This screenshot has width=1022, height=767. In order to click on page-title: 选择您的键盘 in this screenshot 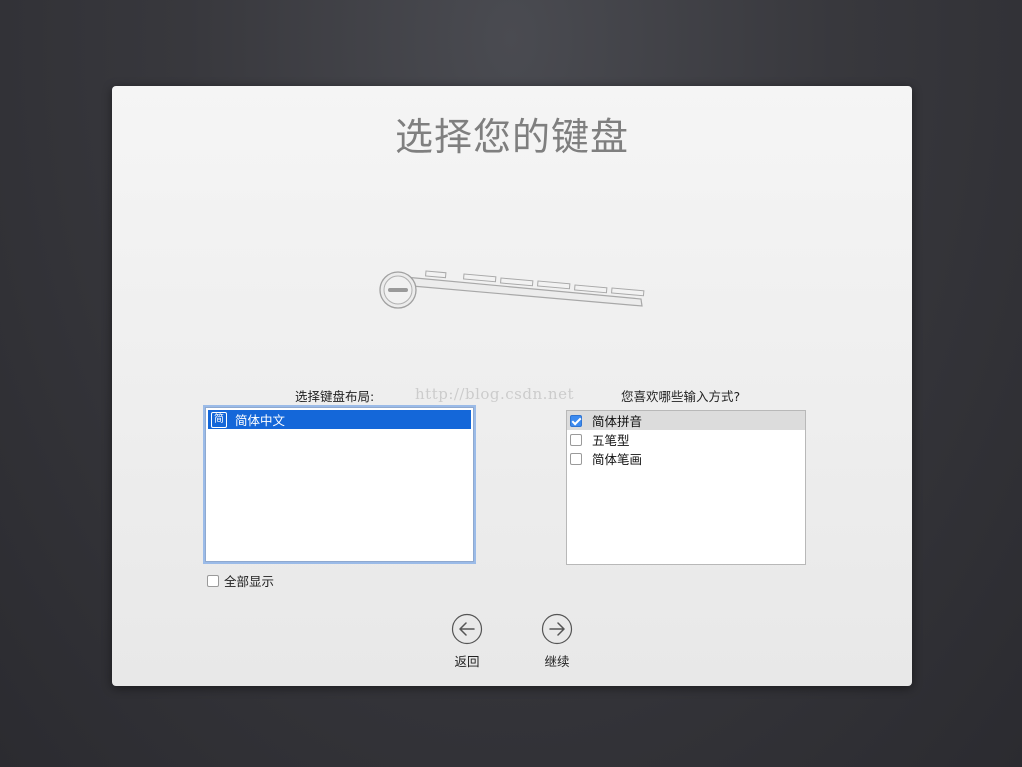, I will do `click(511, 137)`.